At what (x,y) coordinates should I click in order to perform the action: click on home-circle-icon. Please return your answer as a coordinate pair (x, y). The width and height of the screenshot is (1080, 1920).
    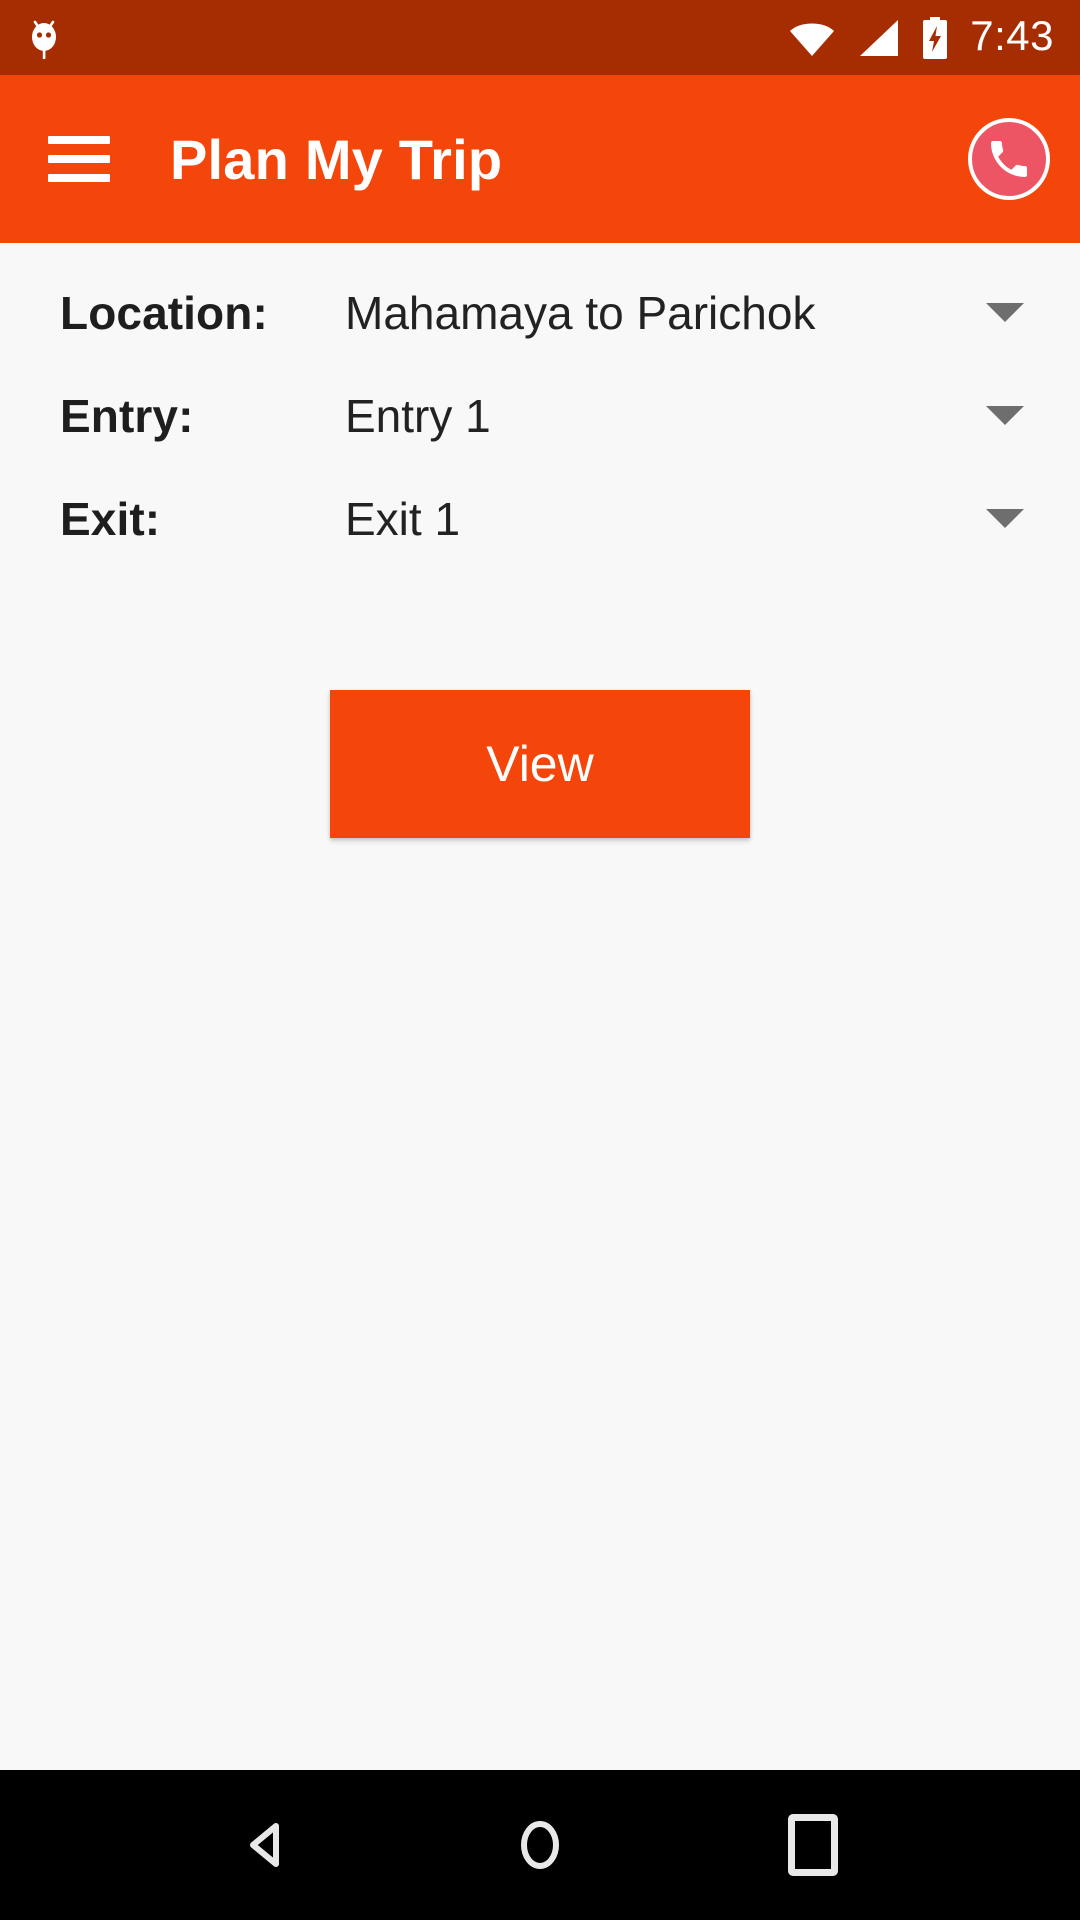
    Looking at the image, I should click on (540, 1845).